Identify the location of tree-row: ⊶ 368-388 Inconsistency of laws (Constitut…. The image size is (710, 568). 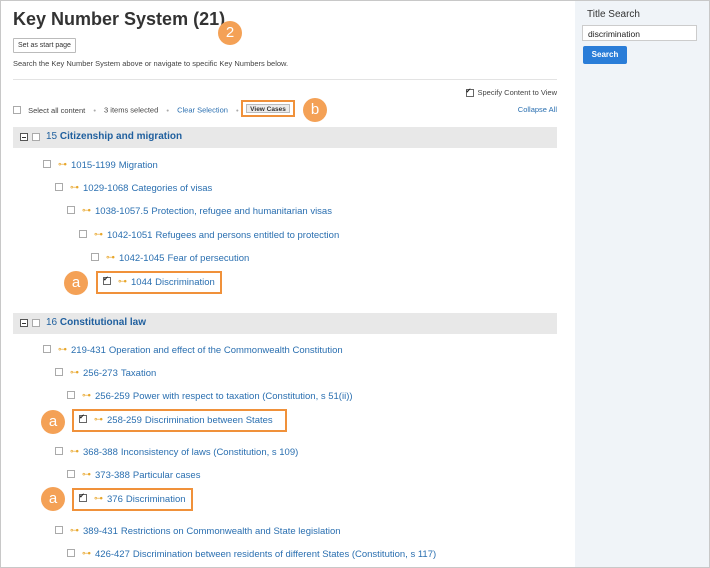
(176, 452).